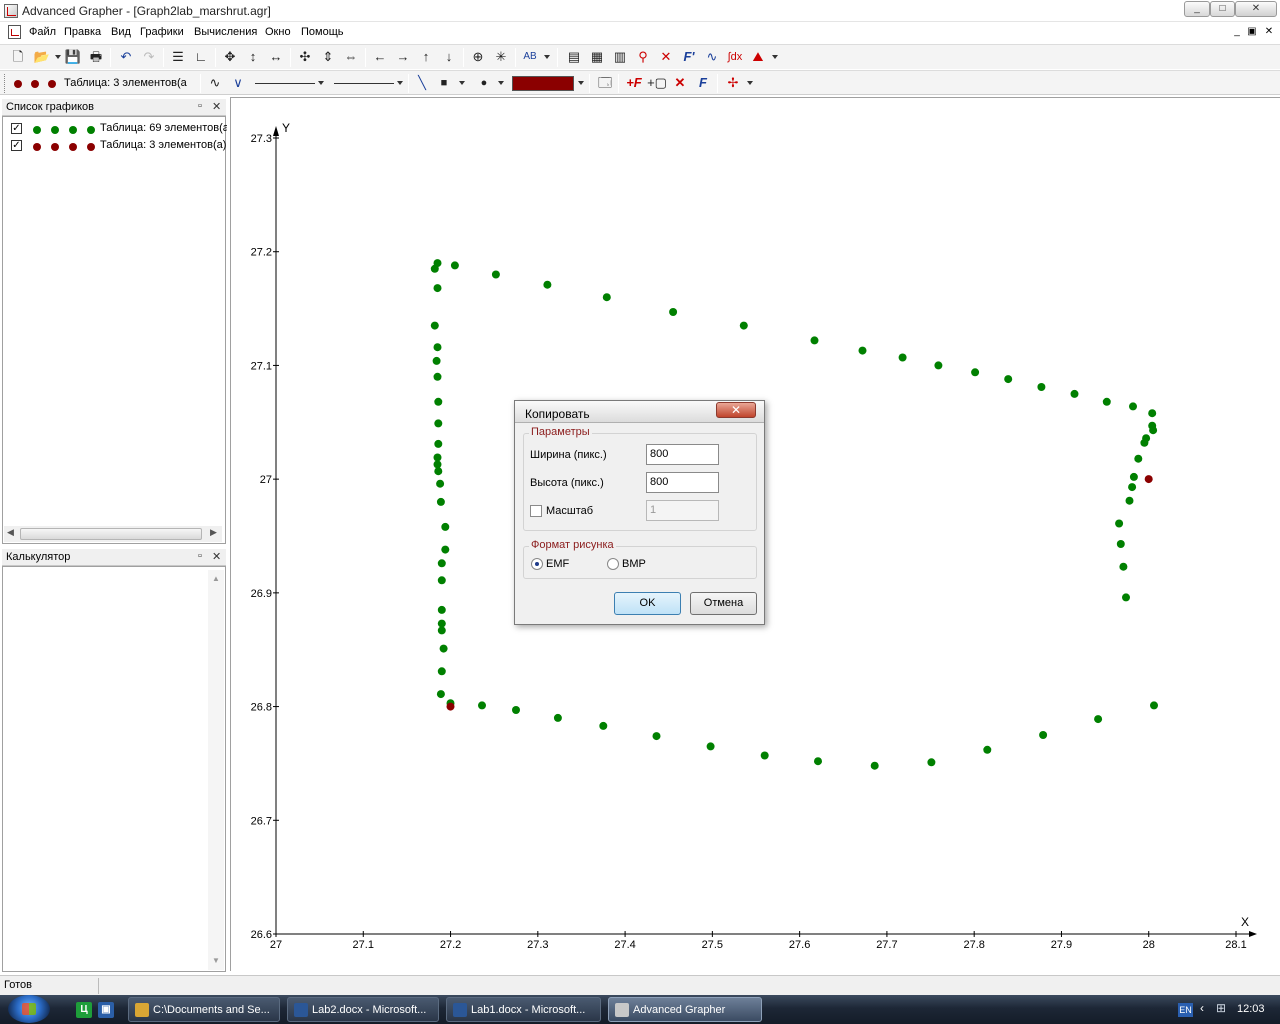 The height and width of the screenshot is (1024, 1280). I want to click on menu-view: Вид, so click(121, 32).